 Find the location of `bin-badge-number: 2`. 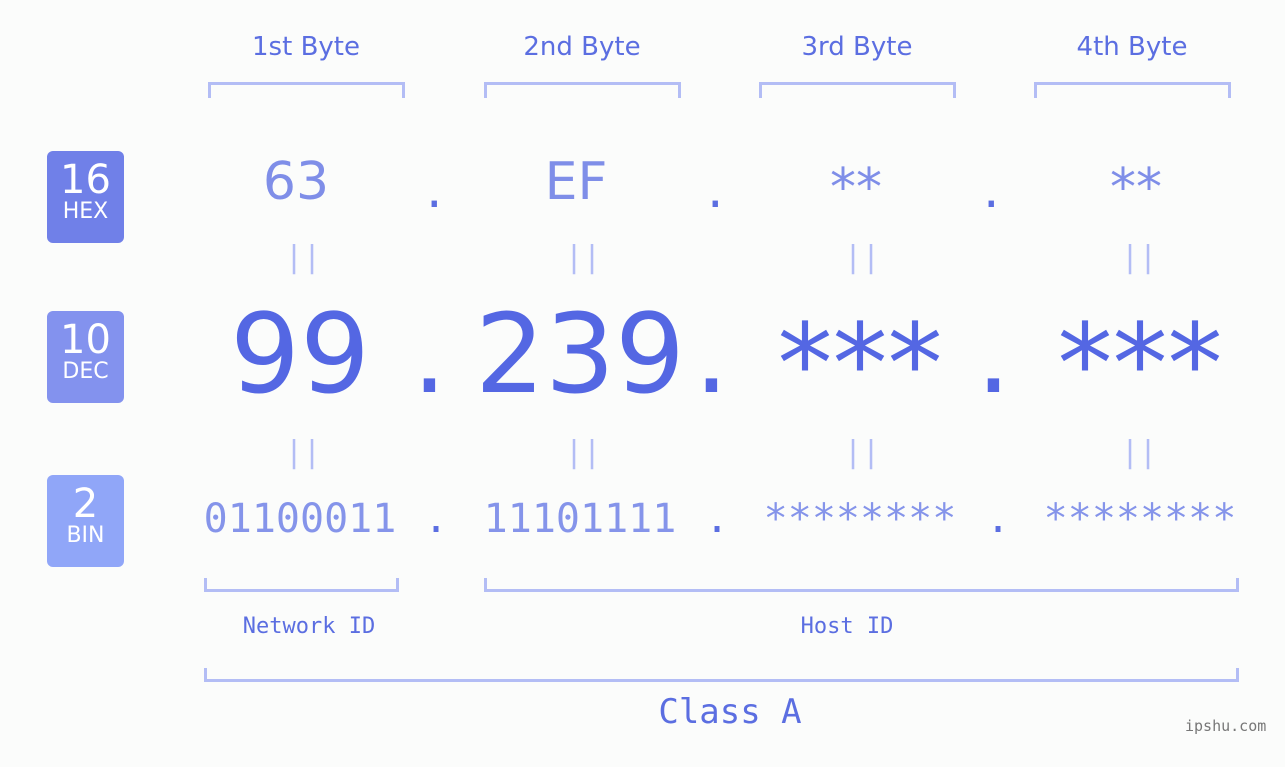

bin-badge-number: 2 is located at coordinates (85, 504).